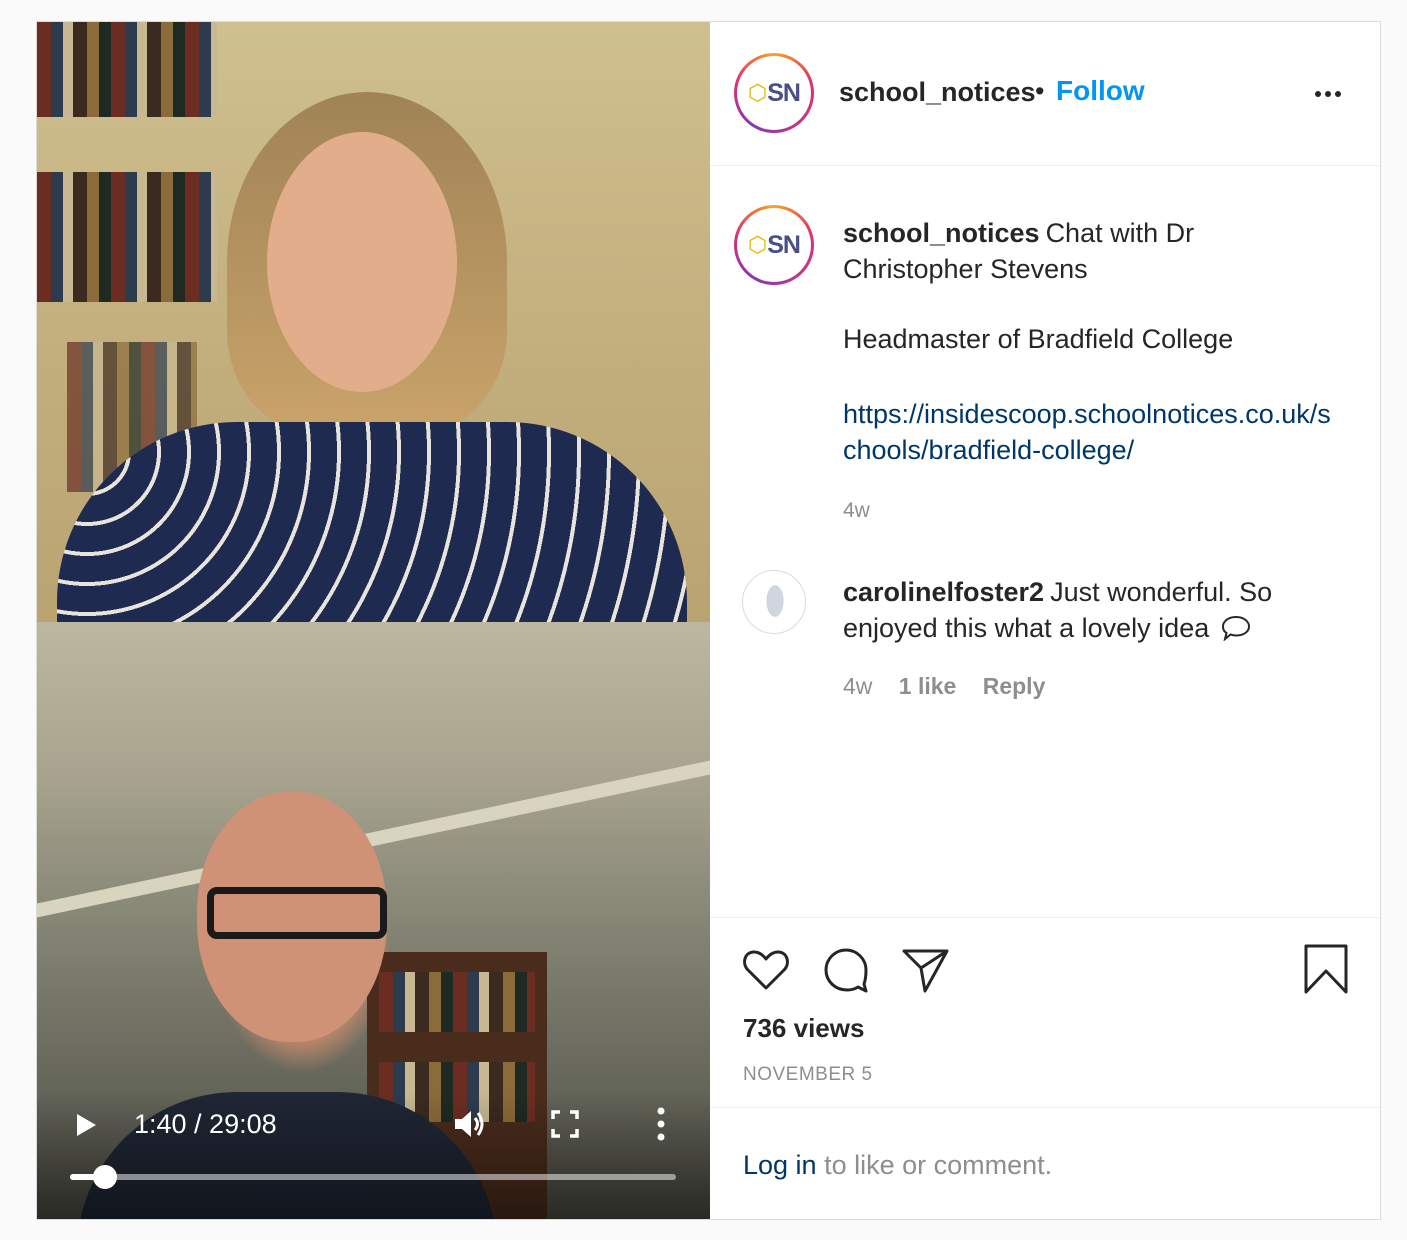 This screenshot has height=1240, width=1407. What do you see at coordinates (104, 1177) in the screenshot?
I see `video-progress-handle` at bounding box center [104, 1177].